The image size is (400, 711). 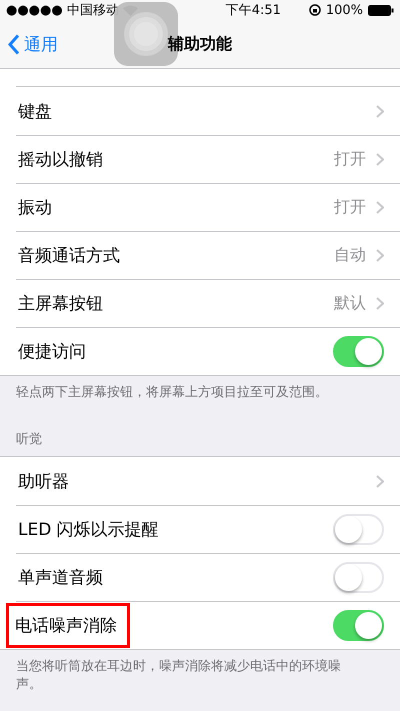 I want to click on row-label: 电话噪声消除, so click(x=68, y=625).